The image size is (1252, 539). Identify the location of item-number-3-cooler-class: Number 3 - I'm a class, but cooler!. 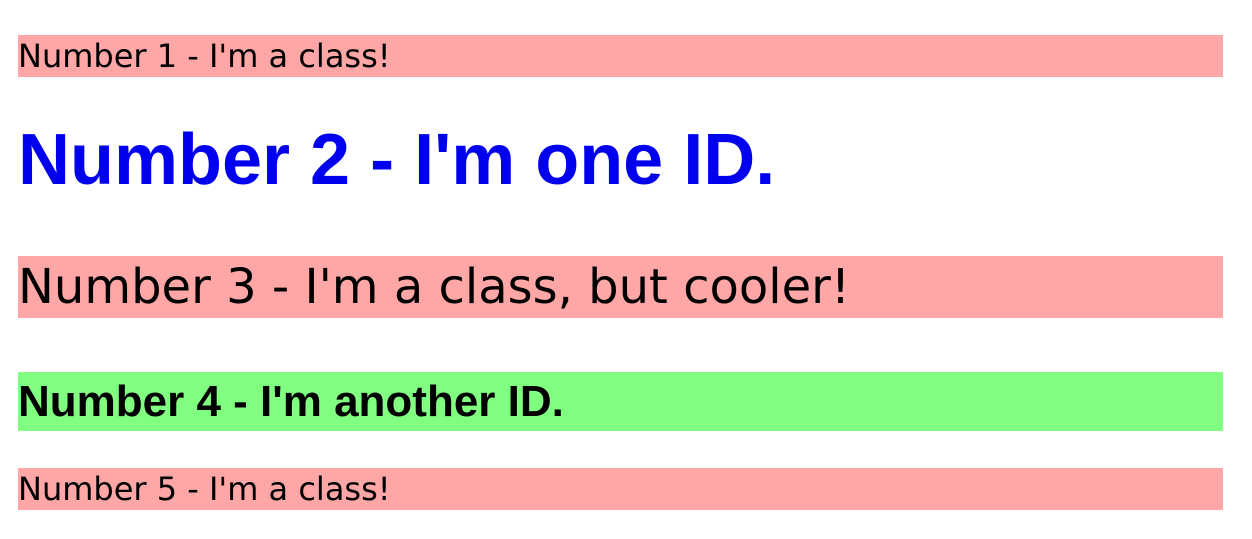
(620, 287).